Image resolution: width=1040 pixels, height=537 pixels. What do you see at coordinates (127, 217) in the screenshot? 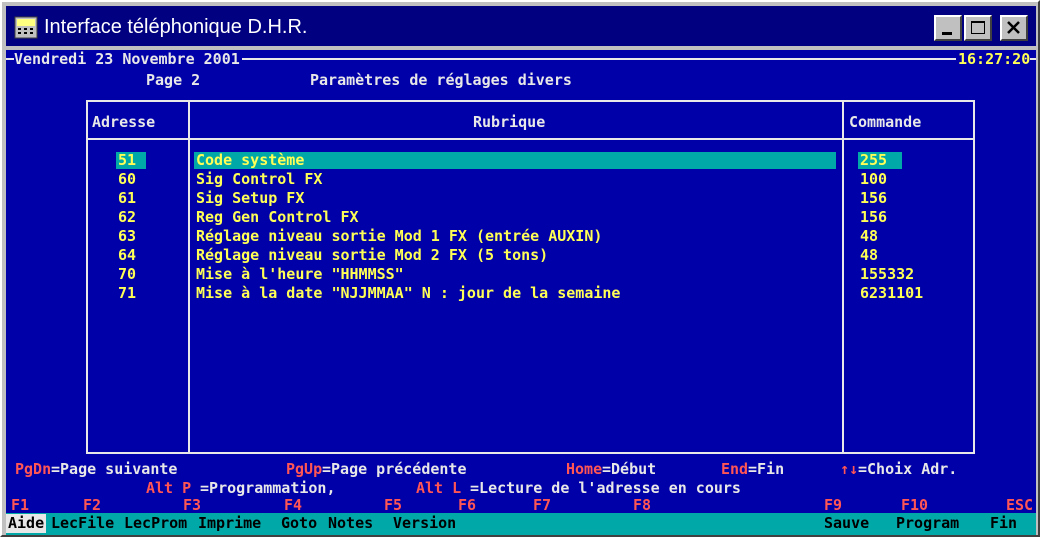
I see `row-address: 62` at bounding box center [127, 217].